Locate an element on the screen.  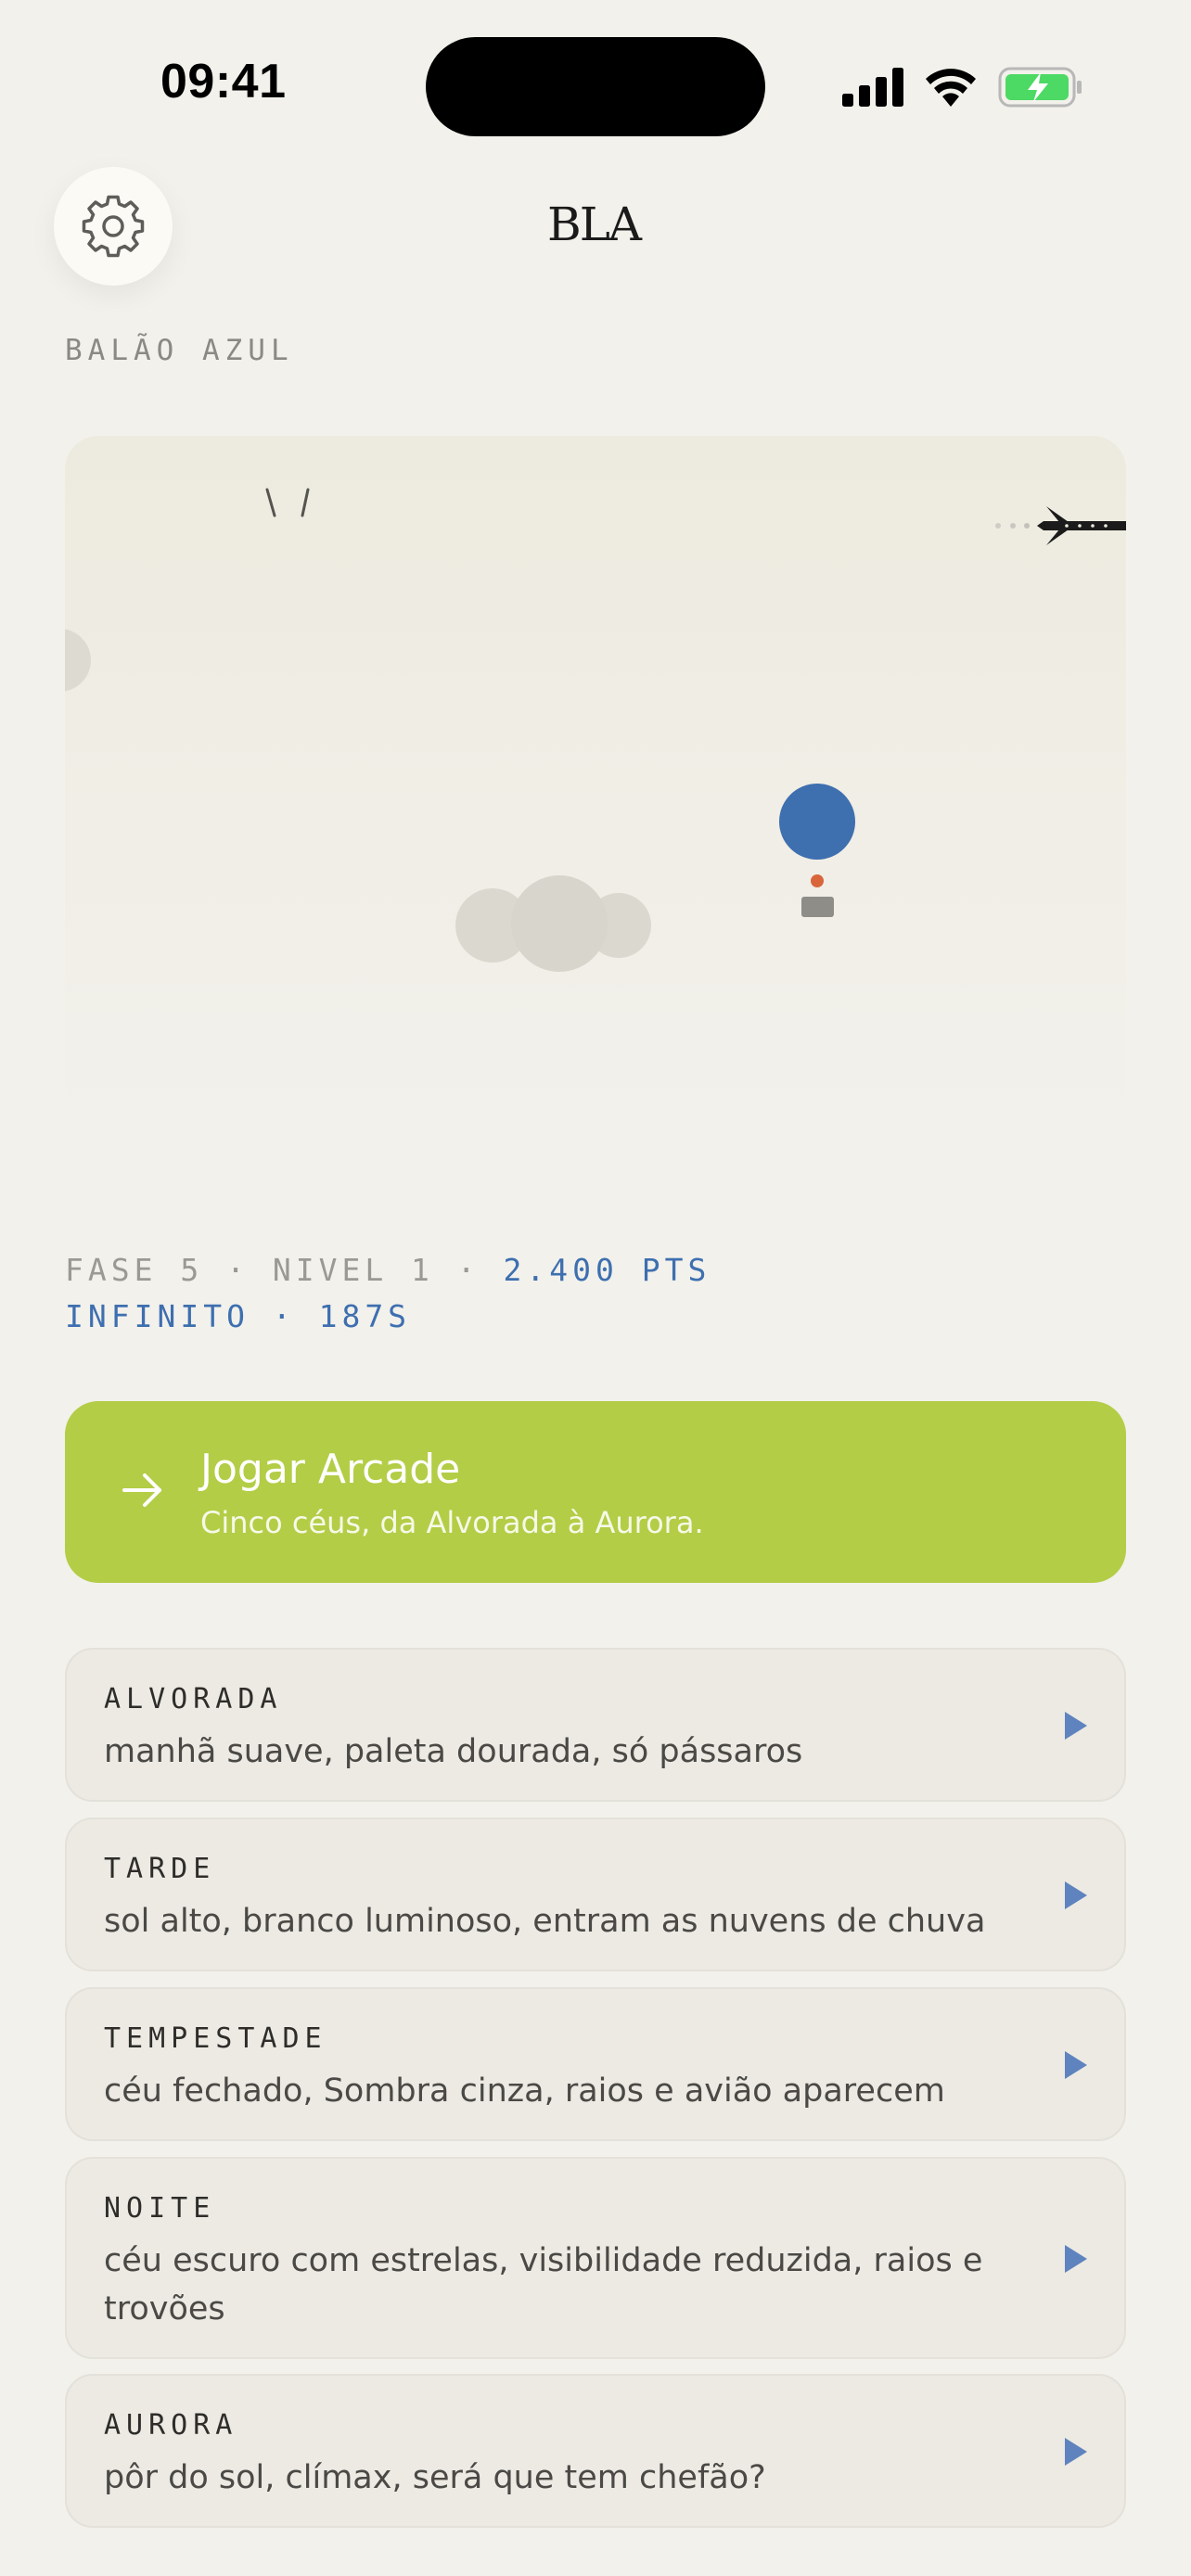
level-name: ALVORADA is located at coordinates (193, 1699).